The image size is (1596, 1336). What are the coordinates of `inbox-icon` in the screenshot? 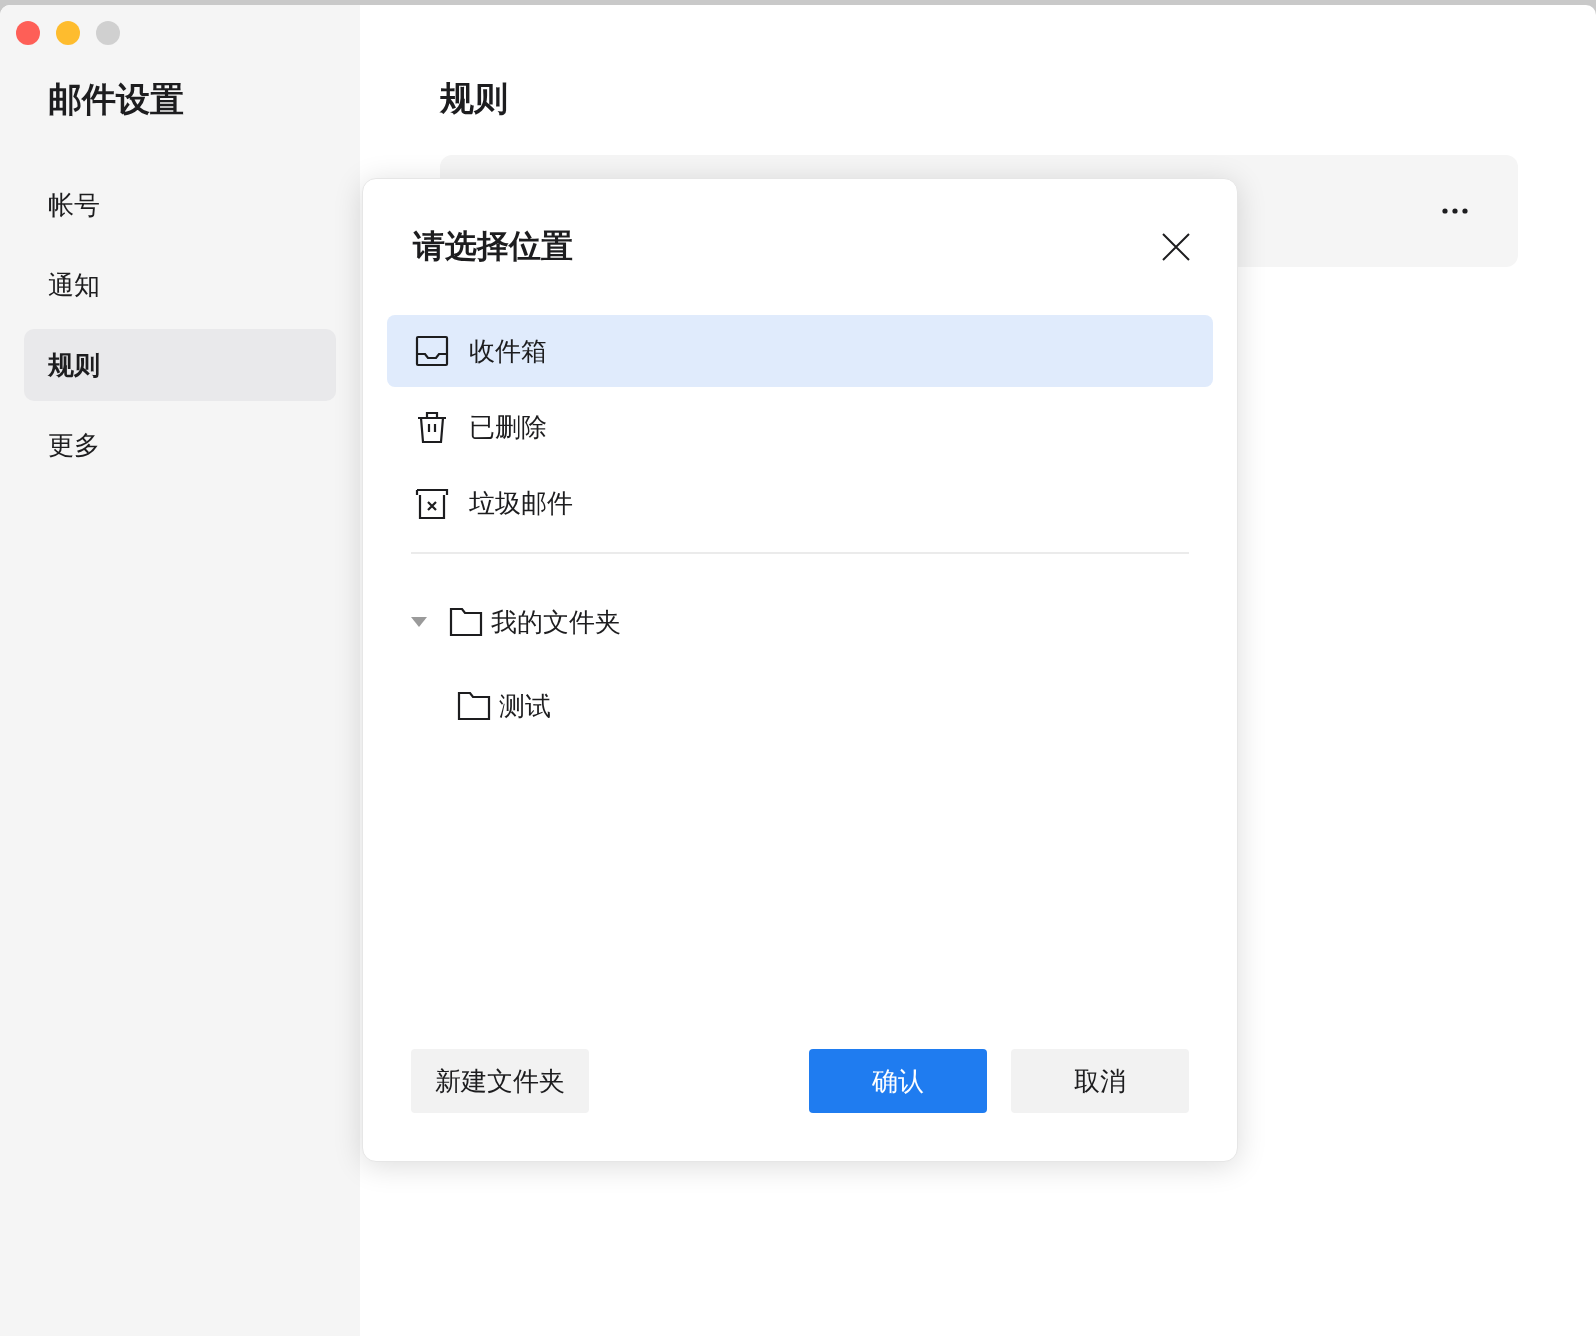 It's located at (432, 351).